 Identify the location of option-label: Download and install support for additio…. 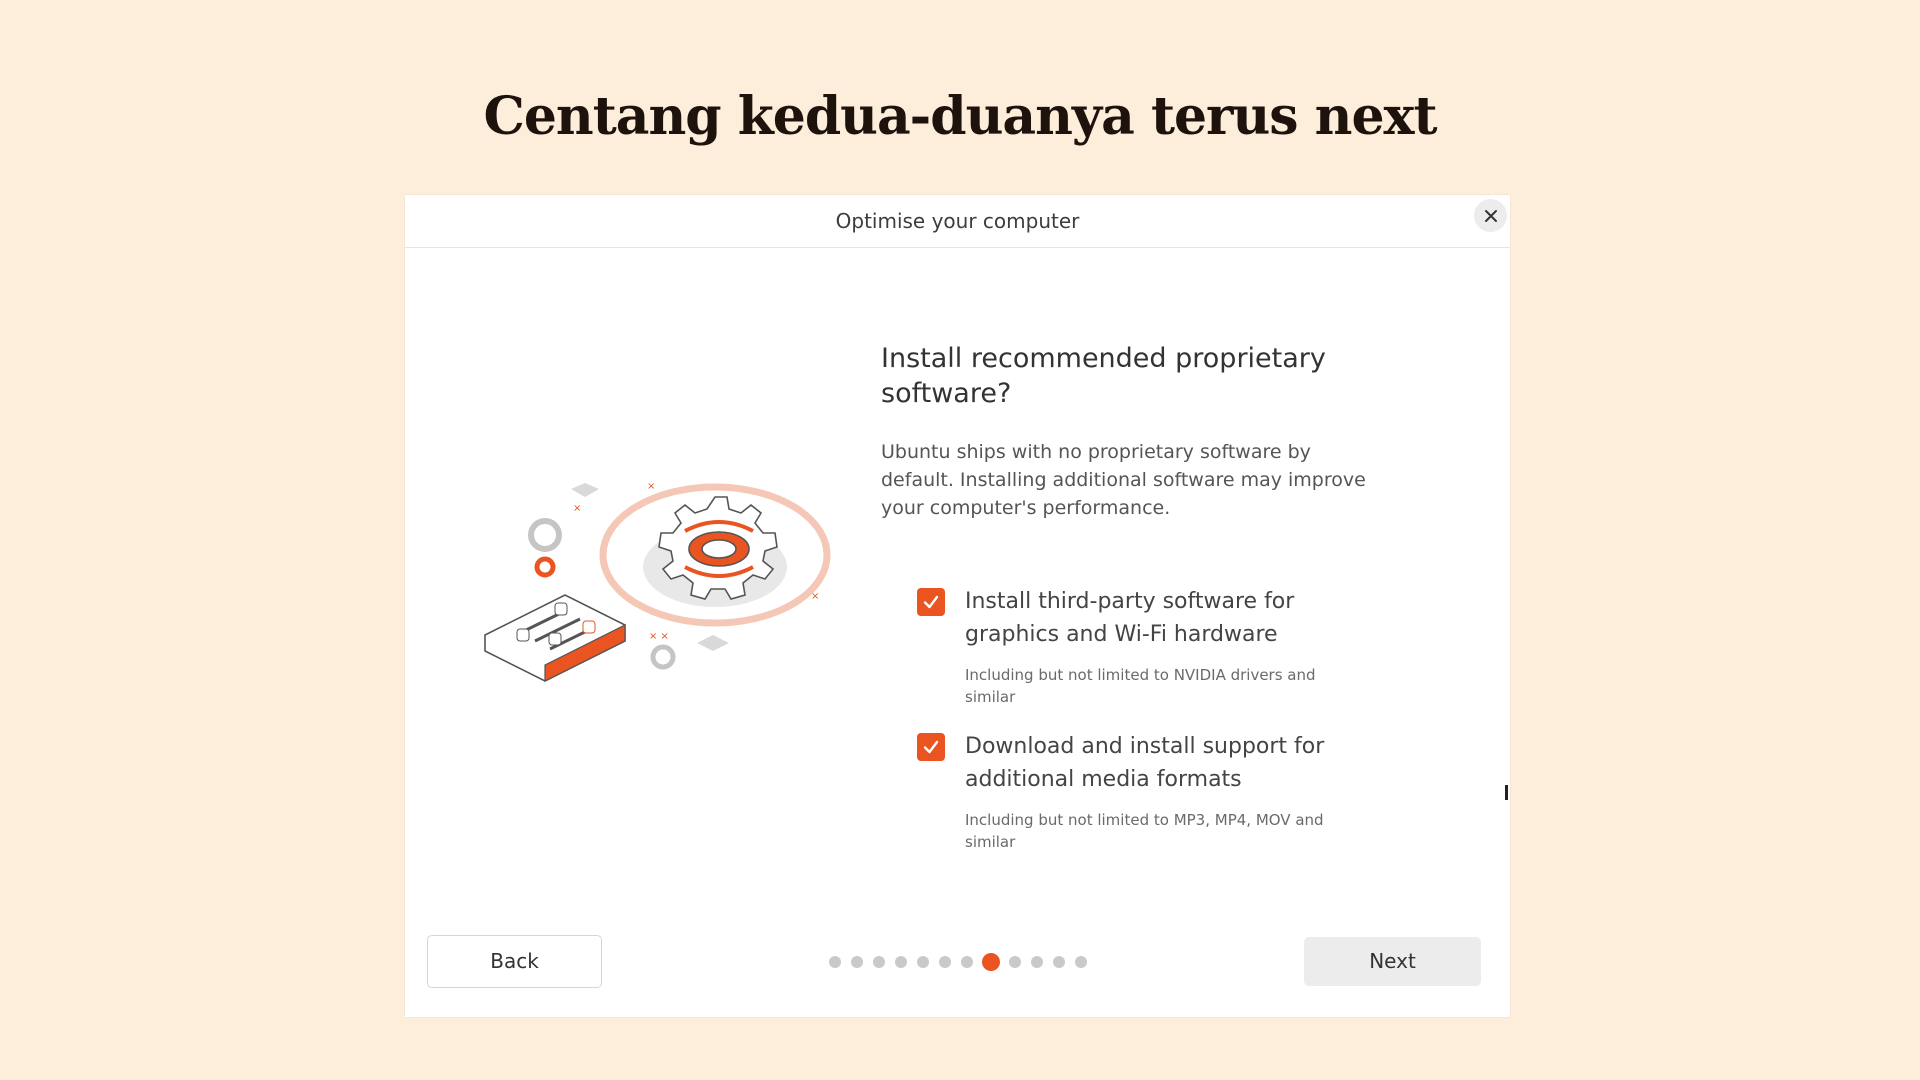
(1145, 763).